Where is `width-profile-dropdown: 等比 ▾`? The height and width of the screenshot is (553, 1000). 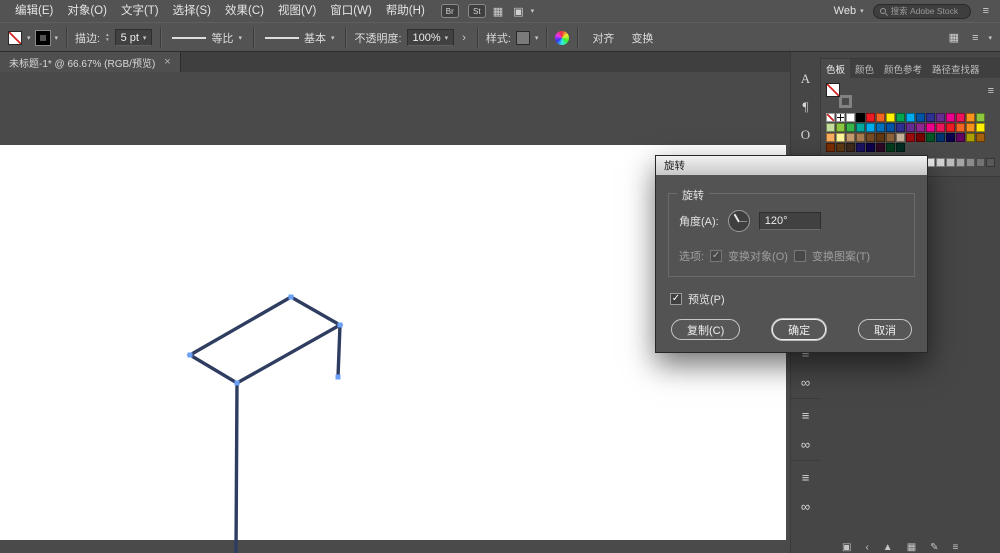 width-profile-dropdown: 等比 ▾ is located at coordinates (207, 38).